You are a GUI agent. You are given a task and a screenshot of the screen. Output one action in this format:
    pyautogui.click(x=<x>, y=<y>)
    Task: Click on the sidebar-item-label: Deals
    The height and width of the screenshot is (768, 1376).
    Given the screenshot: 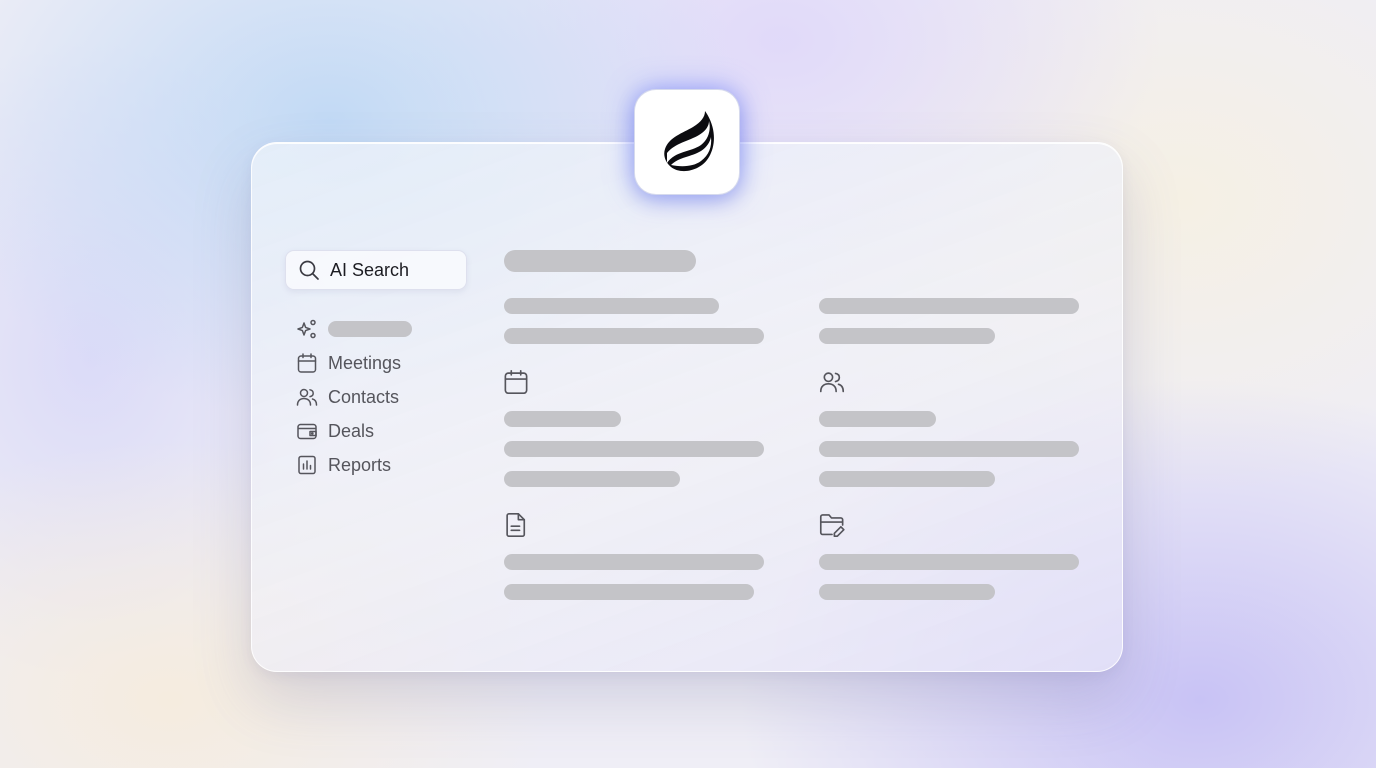 What is the action you would take?
    pyautogui.click(x=351, y=430)
    